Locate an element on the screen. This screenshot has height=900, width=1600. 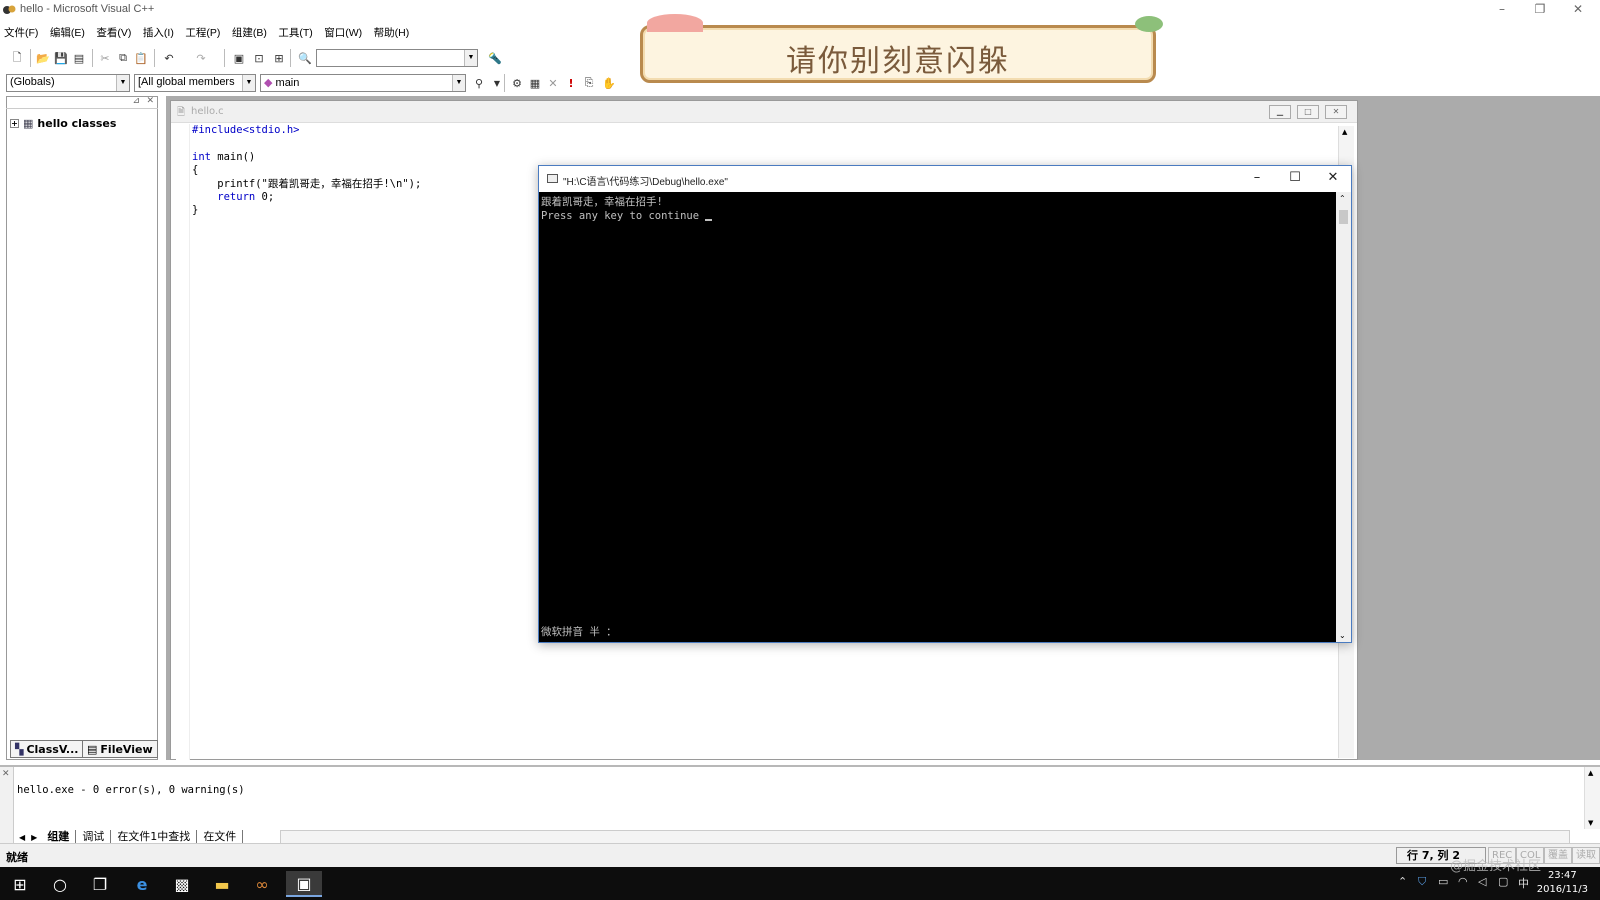
visual-cpp-icon: ∞ is located at coordinates (262, 884).